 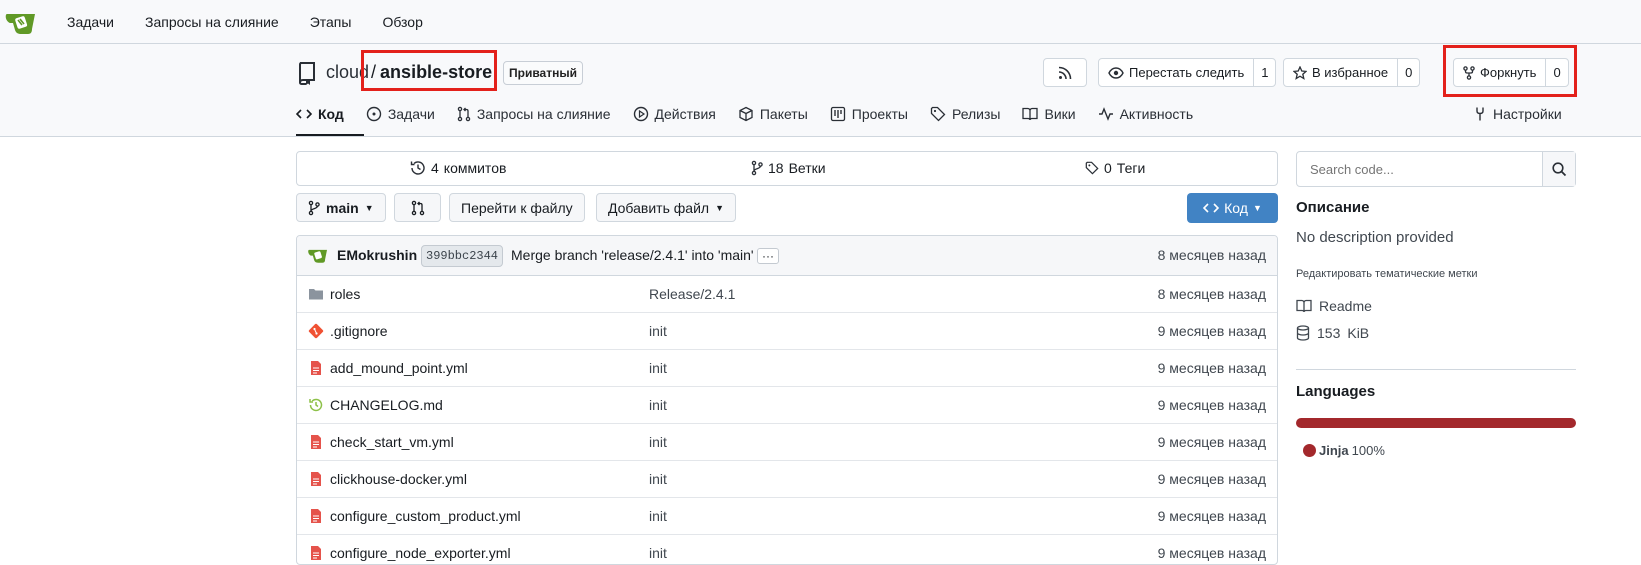 I want to click on code-search, so click(x=1436, y=169).